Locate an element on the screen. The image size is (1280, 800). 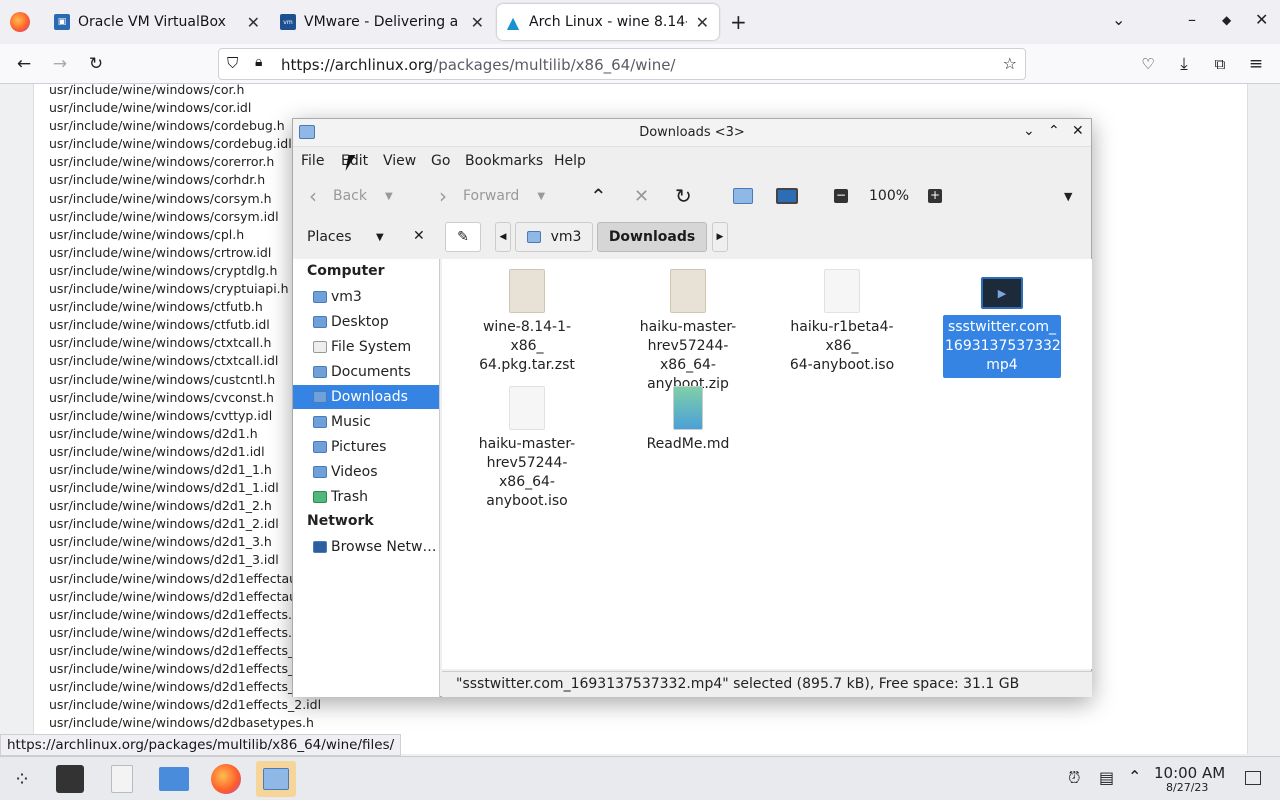
package-file-link: usr/include/wine/windows/corsym.h is located at coordinates (185, 199).